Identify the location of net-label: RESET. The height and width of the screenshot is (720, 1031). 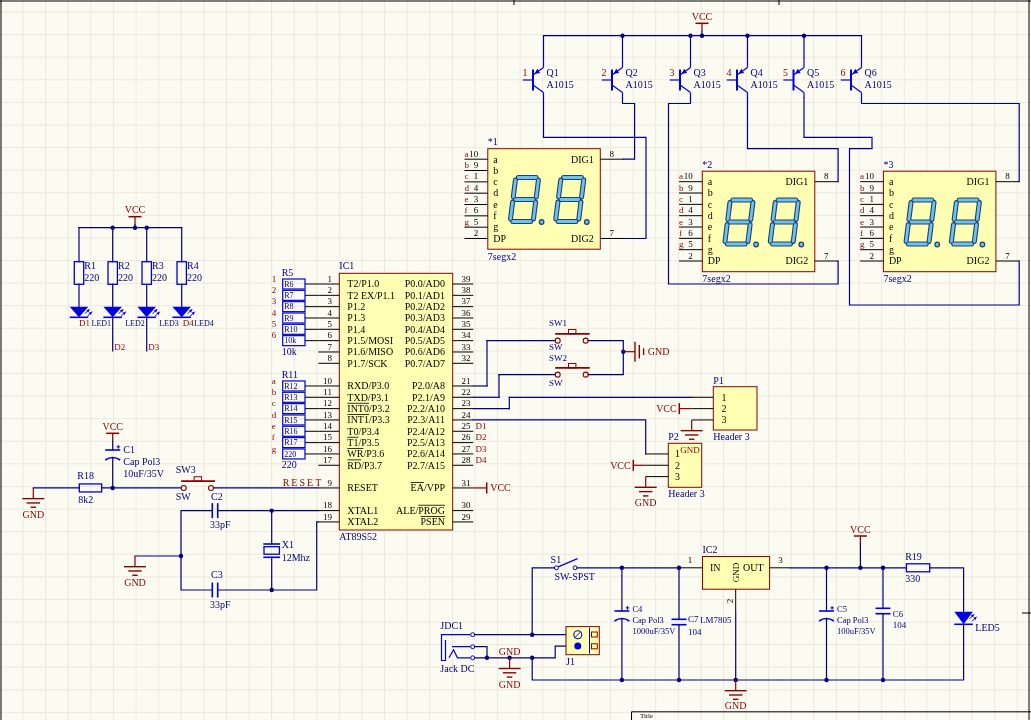
(303, 482).